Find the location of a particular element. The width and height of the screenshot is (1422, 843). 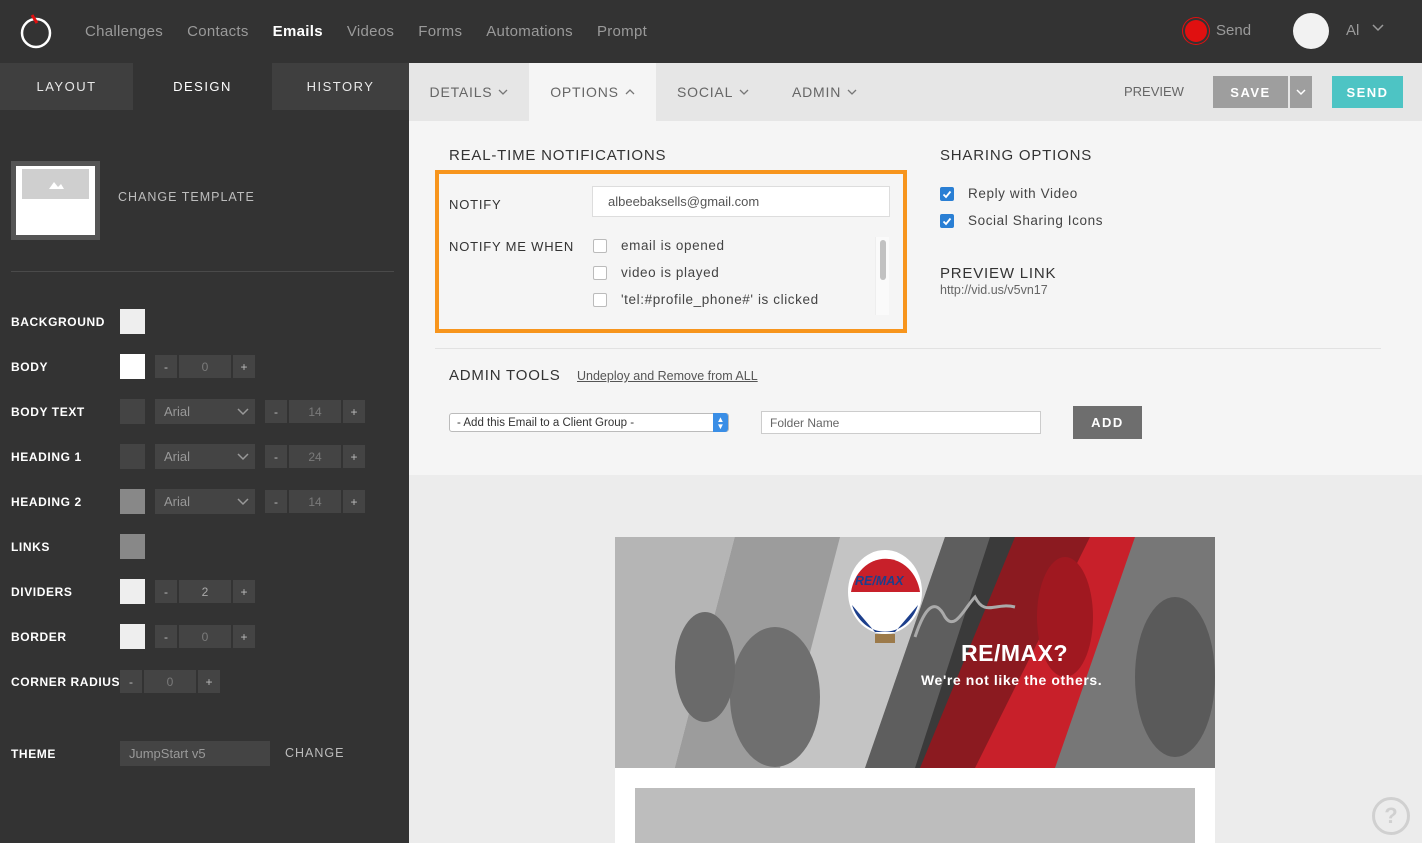

corner-radius-value: 0 is located at coordinates (170, 681).